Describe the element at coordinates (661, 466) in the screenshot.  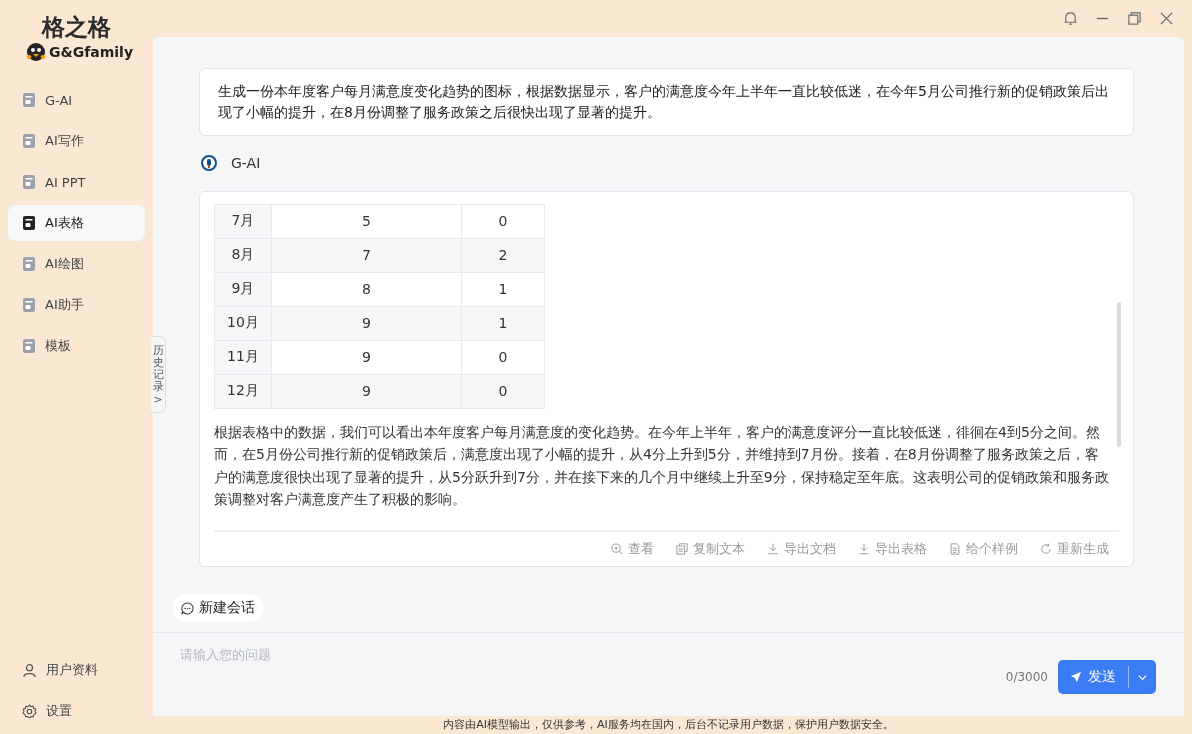
I see `answer-paragraph: 根据表格中的数据，我们可以看出本年度客户每月满意度的变化趋势。在今年上半年，客户的满意度评分一直比较低迷，徘徊在4到5分之间。然而，在5月份公司推行新的促销政策后，满意度出现了小幅的提升，从4分上升到5分，并维持到7月份。接着，在8月份调整了服务政策之后，客户的满意度很快出现了显著的提升，从5分跃升到7分，并在接下来的几个月中继续上升至9分，保持稳定至年底。这表明公司的促销政策和服务政策调整对客户满意度产生了积极的影响。` at that location.